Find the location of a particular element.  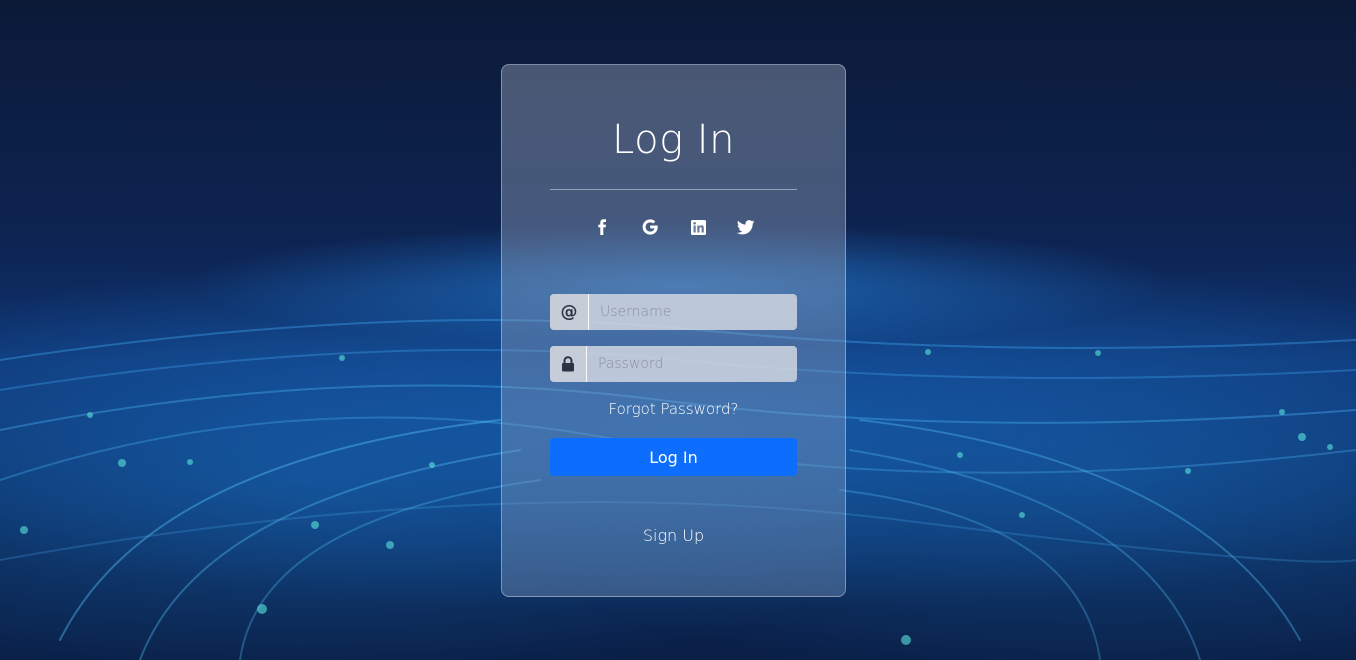

divider is located at coordinates (673, 189).